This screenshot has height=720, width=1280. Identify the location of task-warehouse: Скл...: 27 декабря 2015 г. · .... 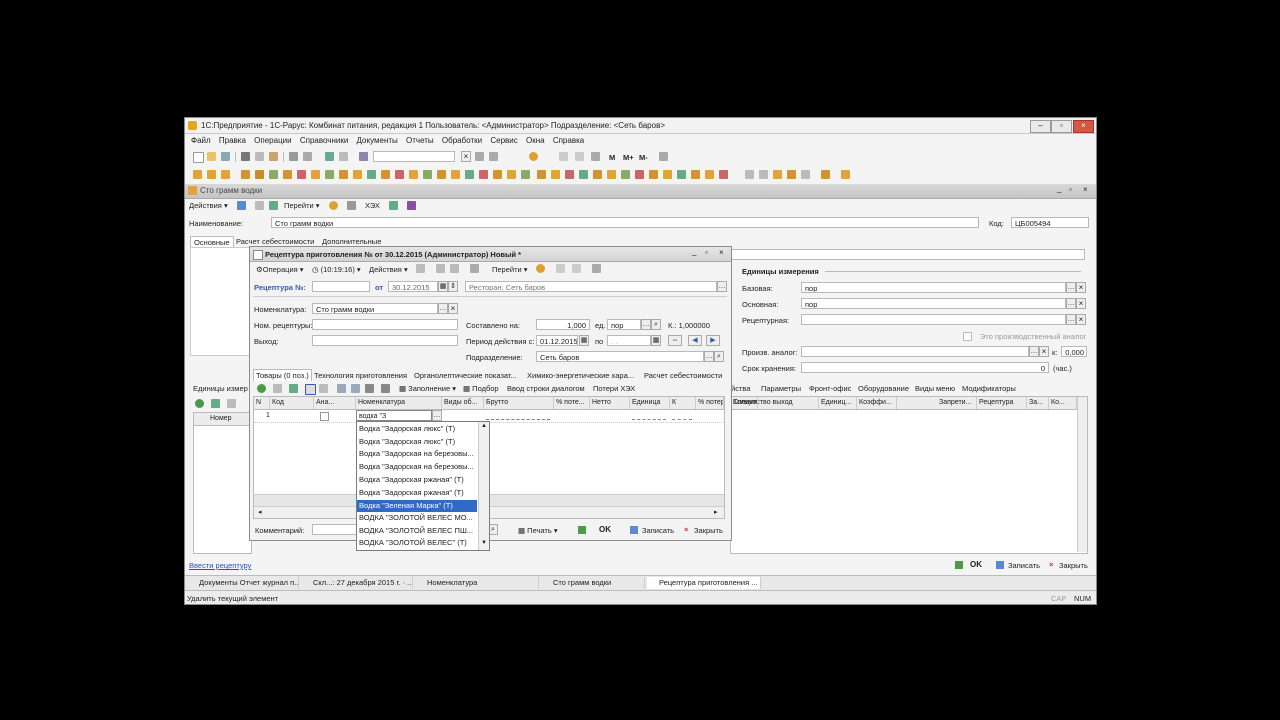
(357, 583).